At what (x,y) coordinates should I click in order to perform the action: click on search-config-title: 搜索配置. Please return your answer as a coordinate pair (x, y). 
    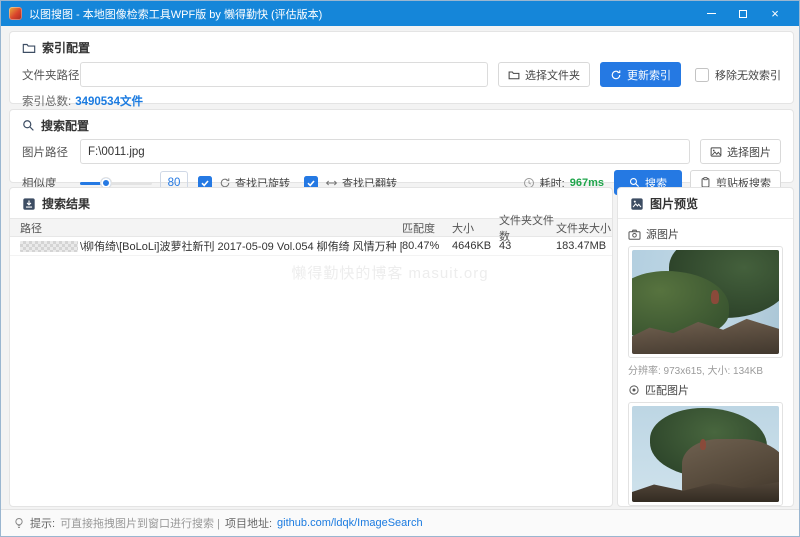
    Looking at the image, I should click on (65, 126).